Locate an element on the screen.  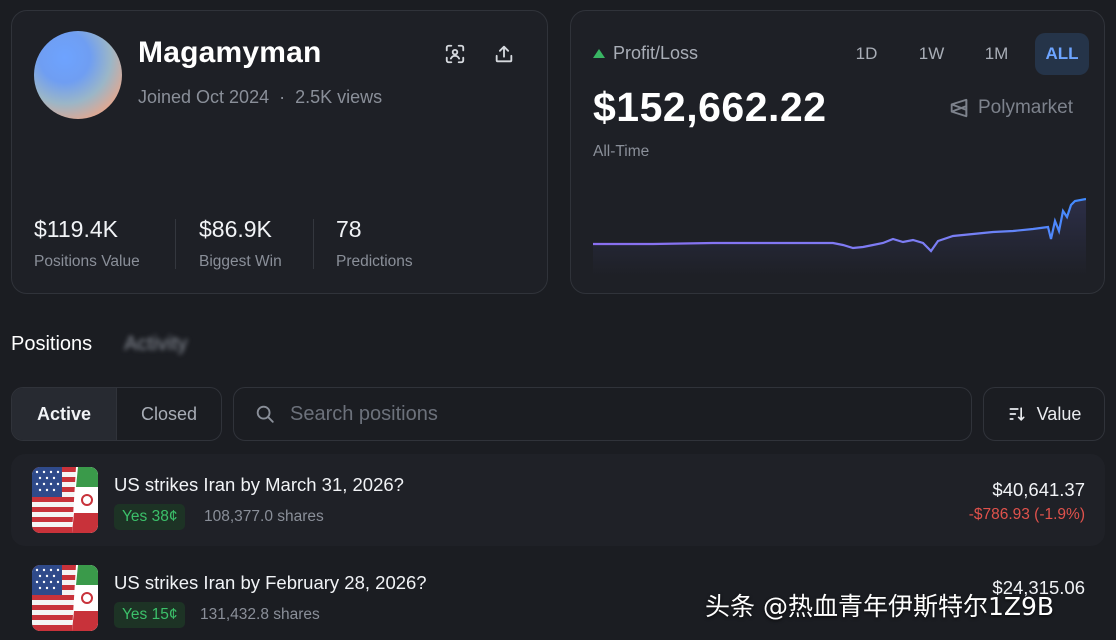
qr-scan-icon is located at coordinates (455, 54).